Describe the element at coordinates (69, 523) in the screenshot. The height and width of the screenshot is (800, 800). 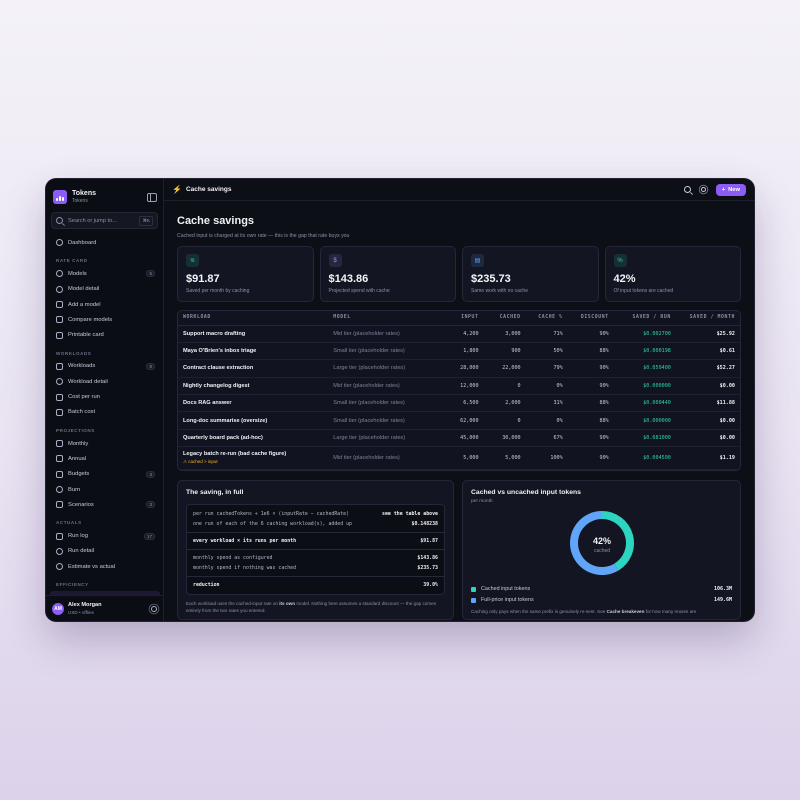
I see `nav-section-title: ACTUALS` at that location.